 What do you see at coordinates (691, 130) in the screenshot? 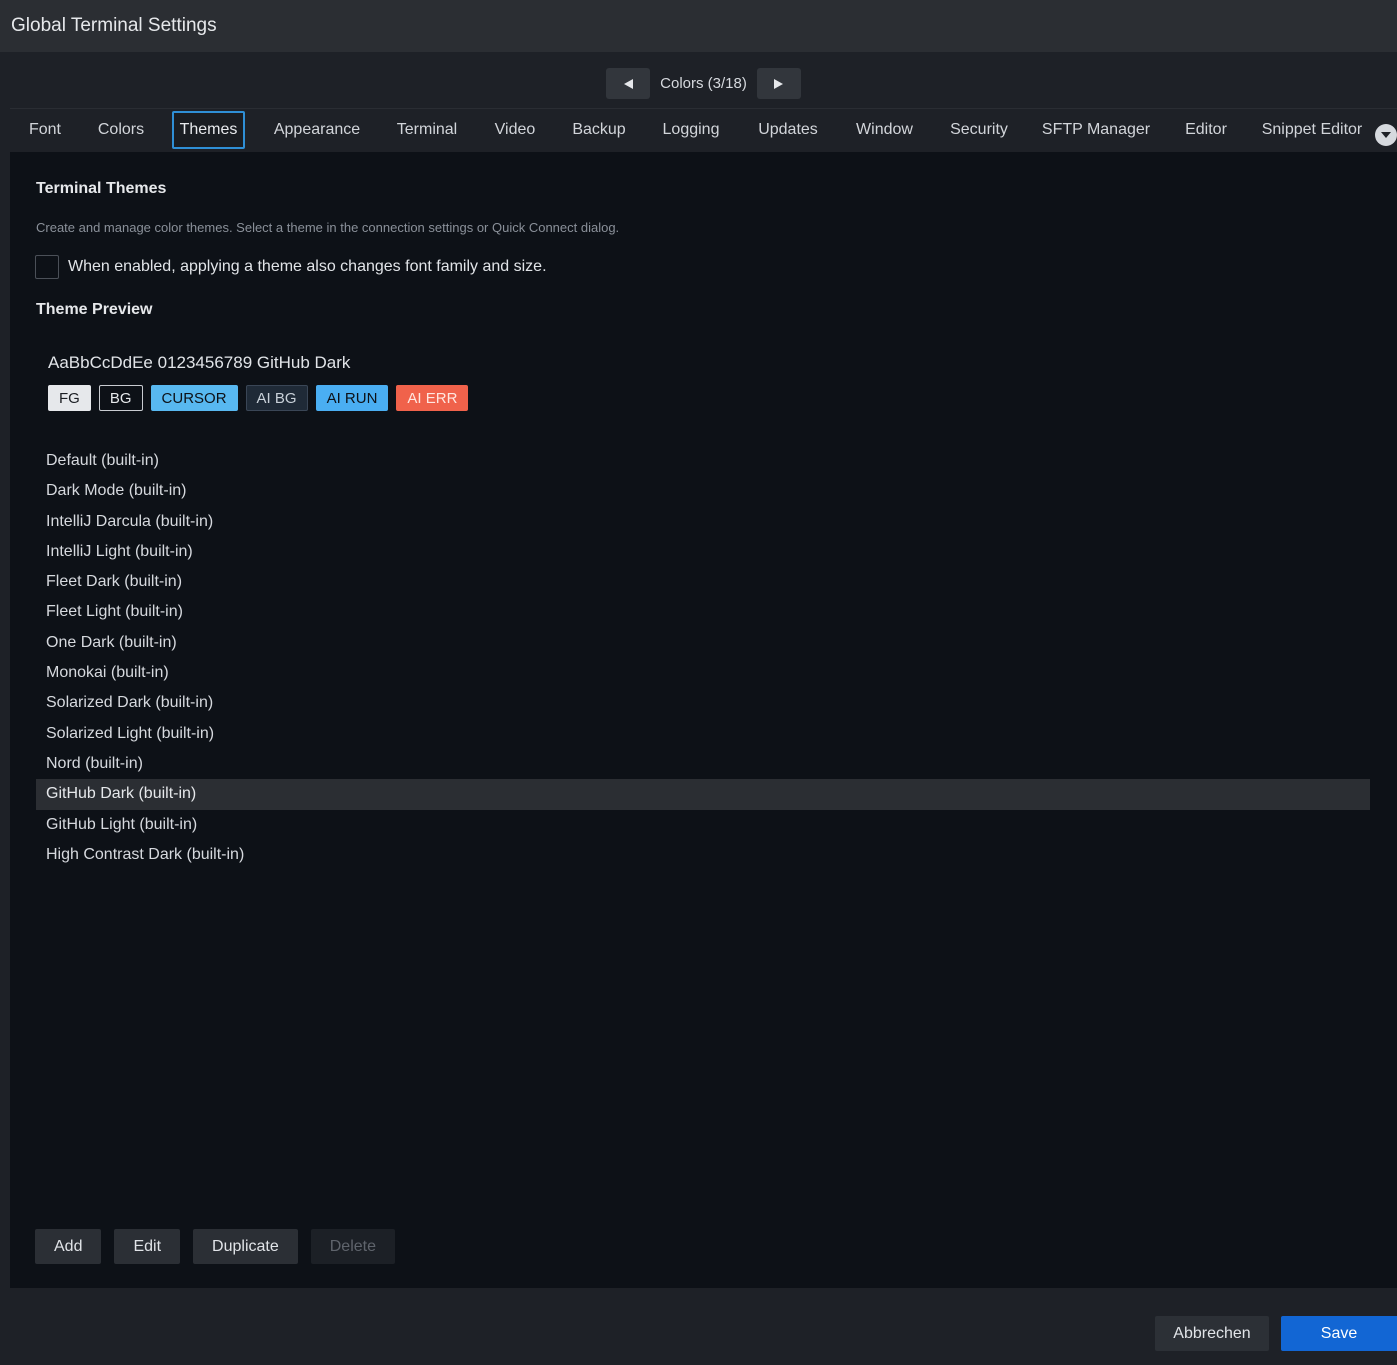
I see `tab-logging: Logging` at bounding box center [691, 130].